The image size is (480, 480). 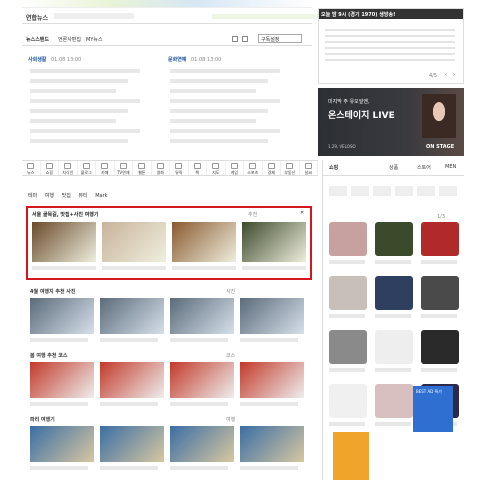 I want to click on press-logo: 연합뉴스, so click(x=37, y=17).